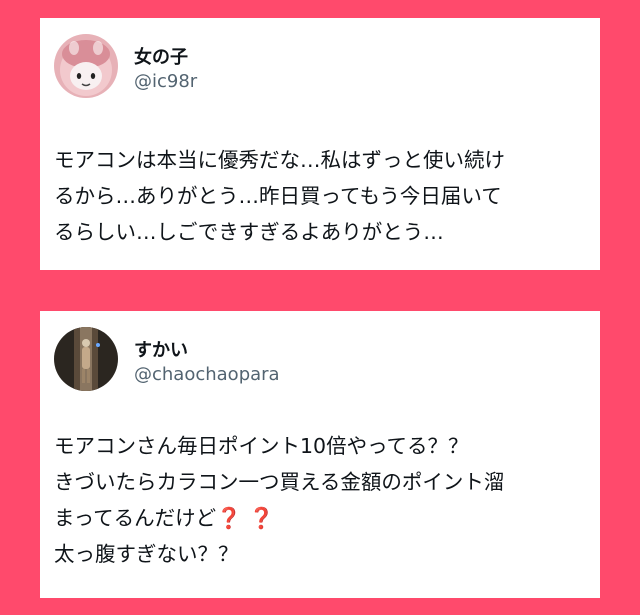  Describe the element at coordinates (146, 554) in the screenshot. I see `post-text-line: 太っ腹すぎない？？` at that location.